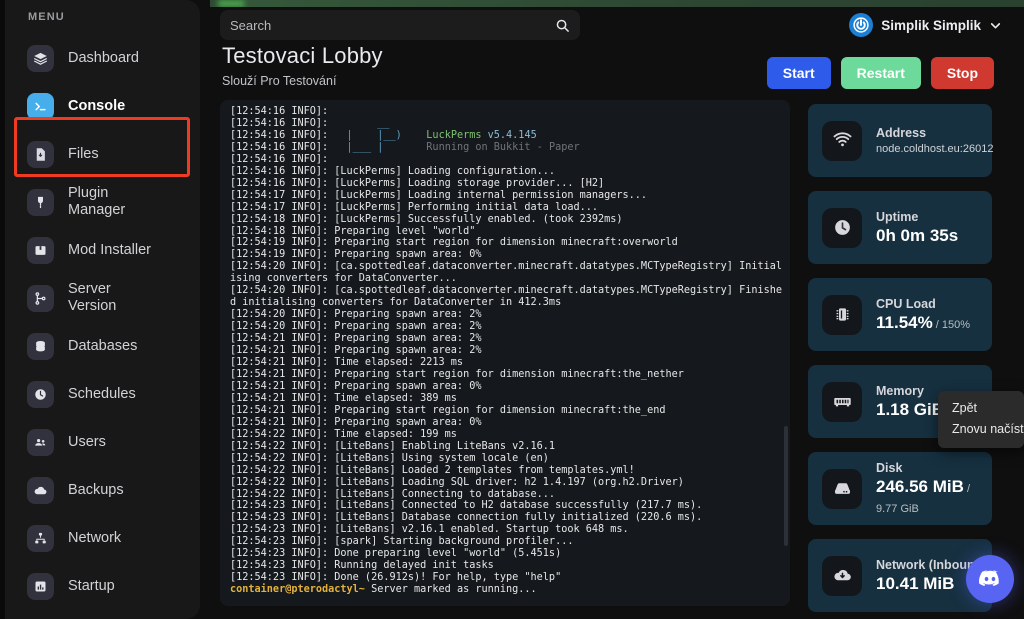 This screenshot has width=1024, height=619. Describe the element at coordinates (83, 153) in the screenshot. I see `sidebar-item-label: Files` at that location.